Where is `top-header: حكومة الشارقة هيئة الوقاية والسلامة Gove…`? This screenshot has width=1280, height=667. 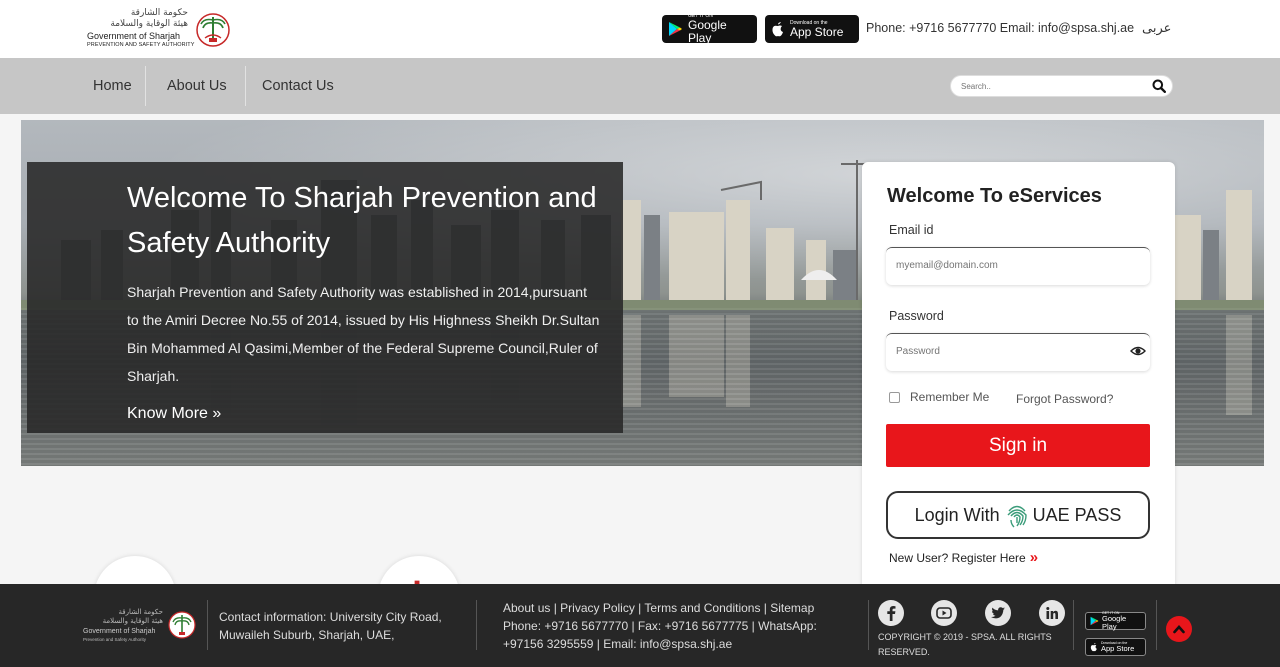 top-header: حكومة الشارقة هيئة الوقاية والسلامة Gove… is located at coordinates (640, 29).